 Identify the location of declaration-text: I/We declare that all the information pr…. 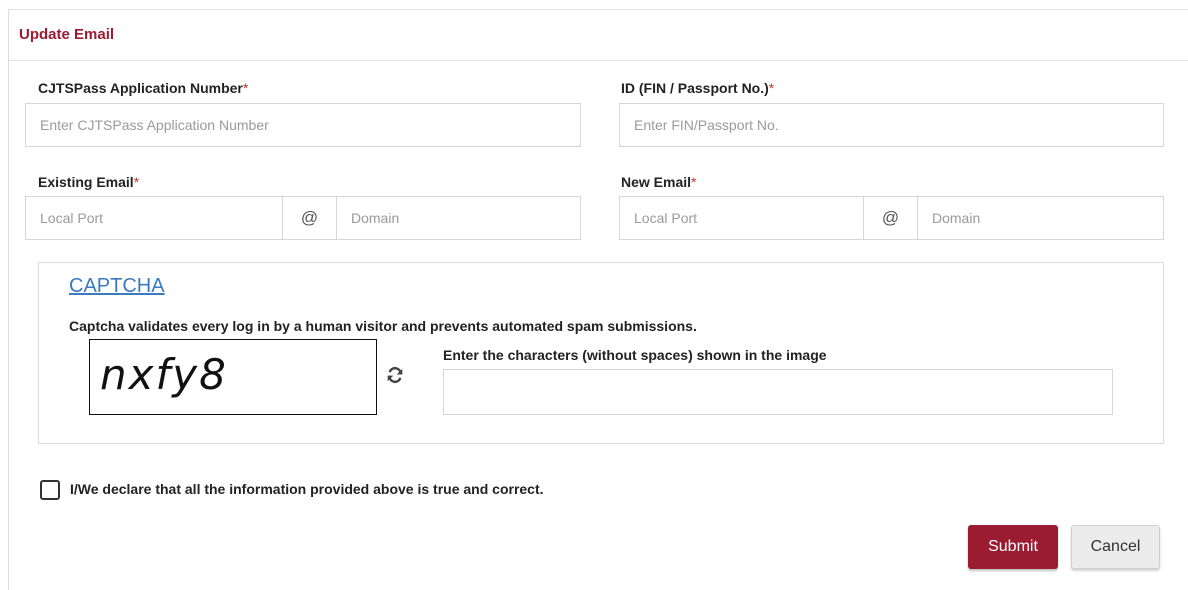
(307, 489).